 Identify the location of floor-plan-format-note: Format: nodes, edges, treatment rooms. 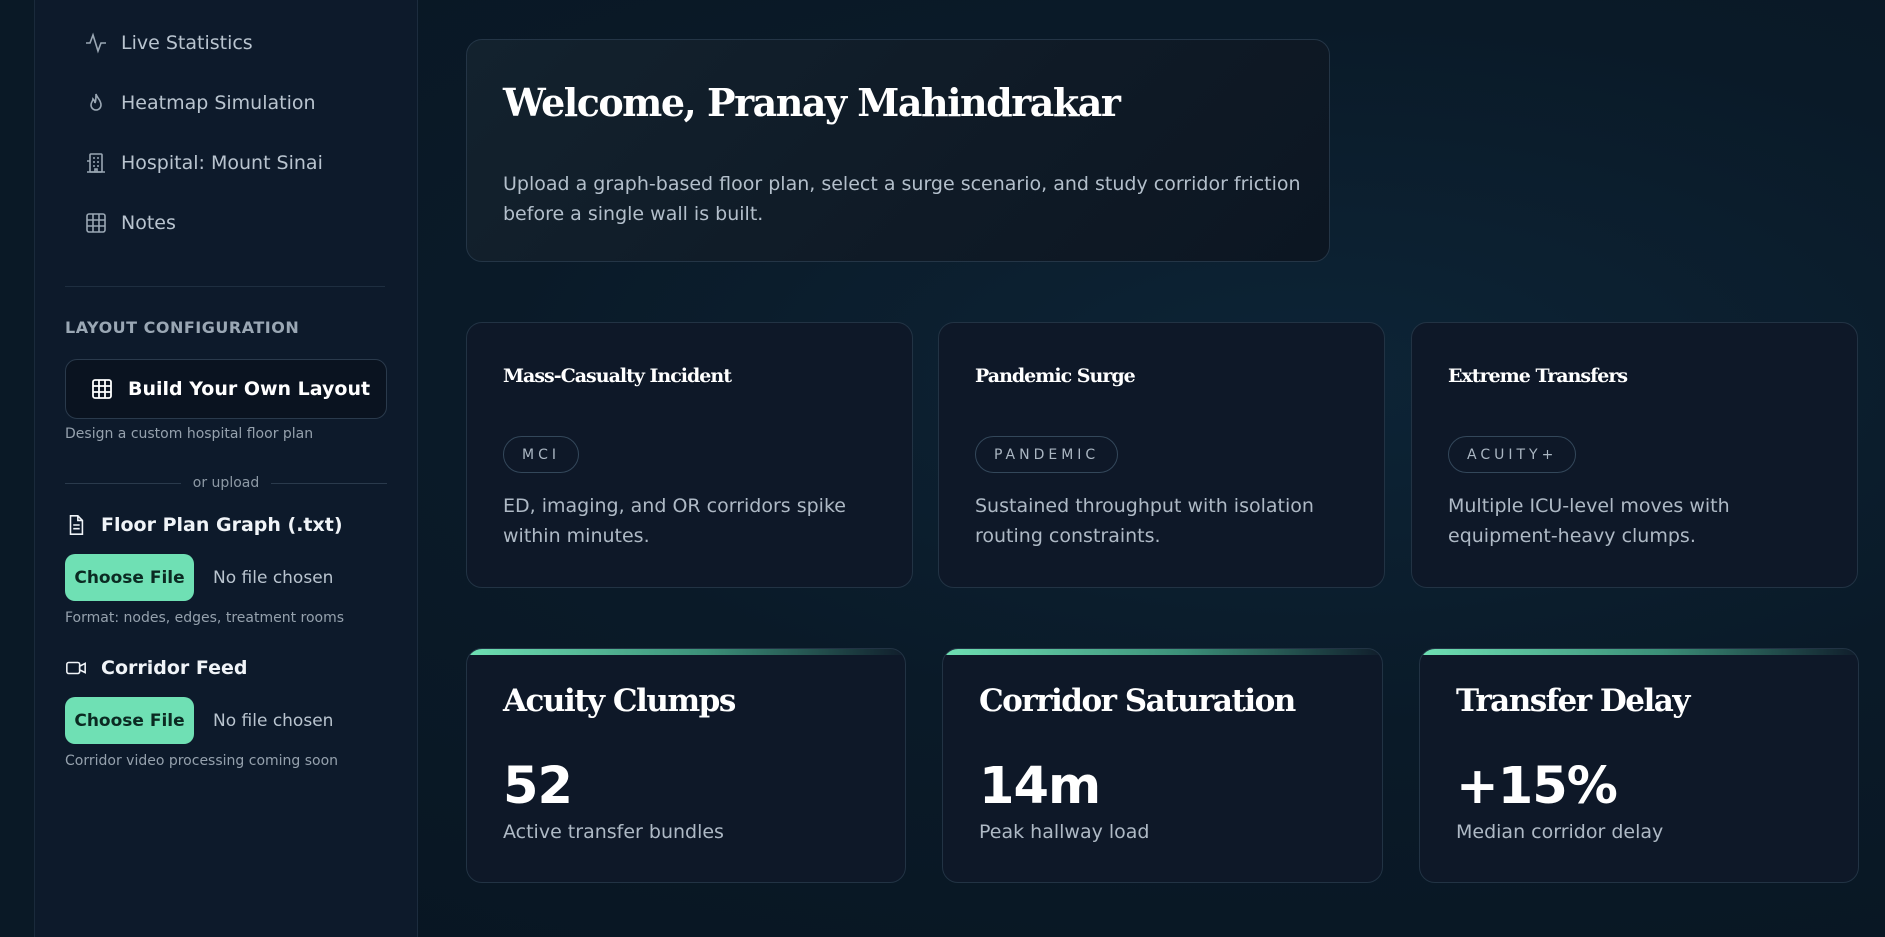
(205, 618).